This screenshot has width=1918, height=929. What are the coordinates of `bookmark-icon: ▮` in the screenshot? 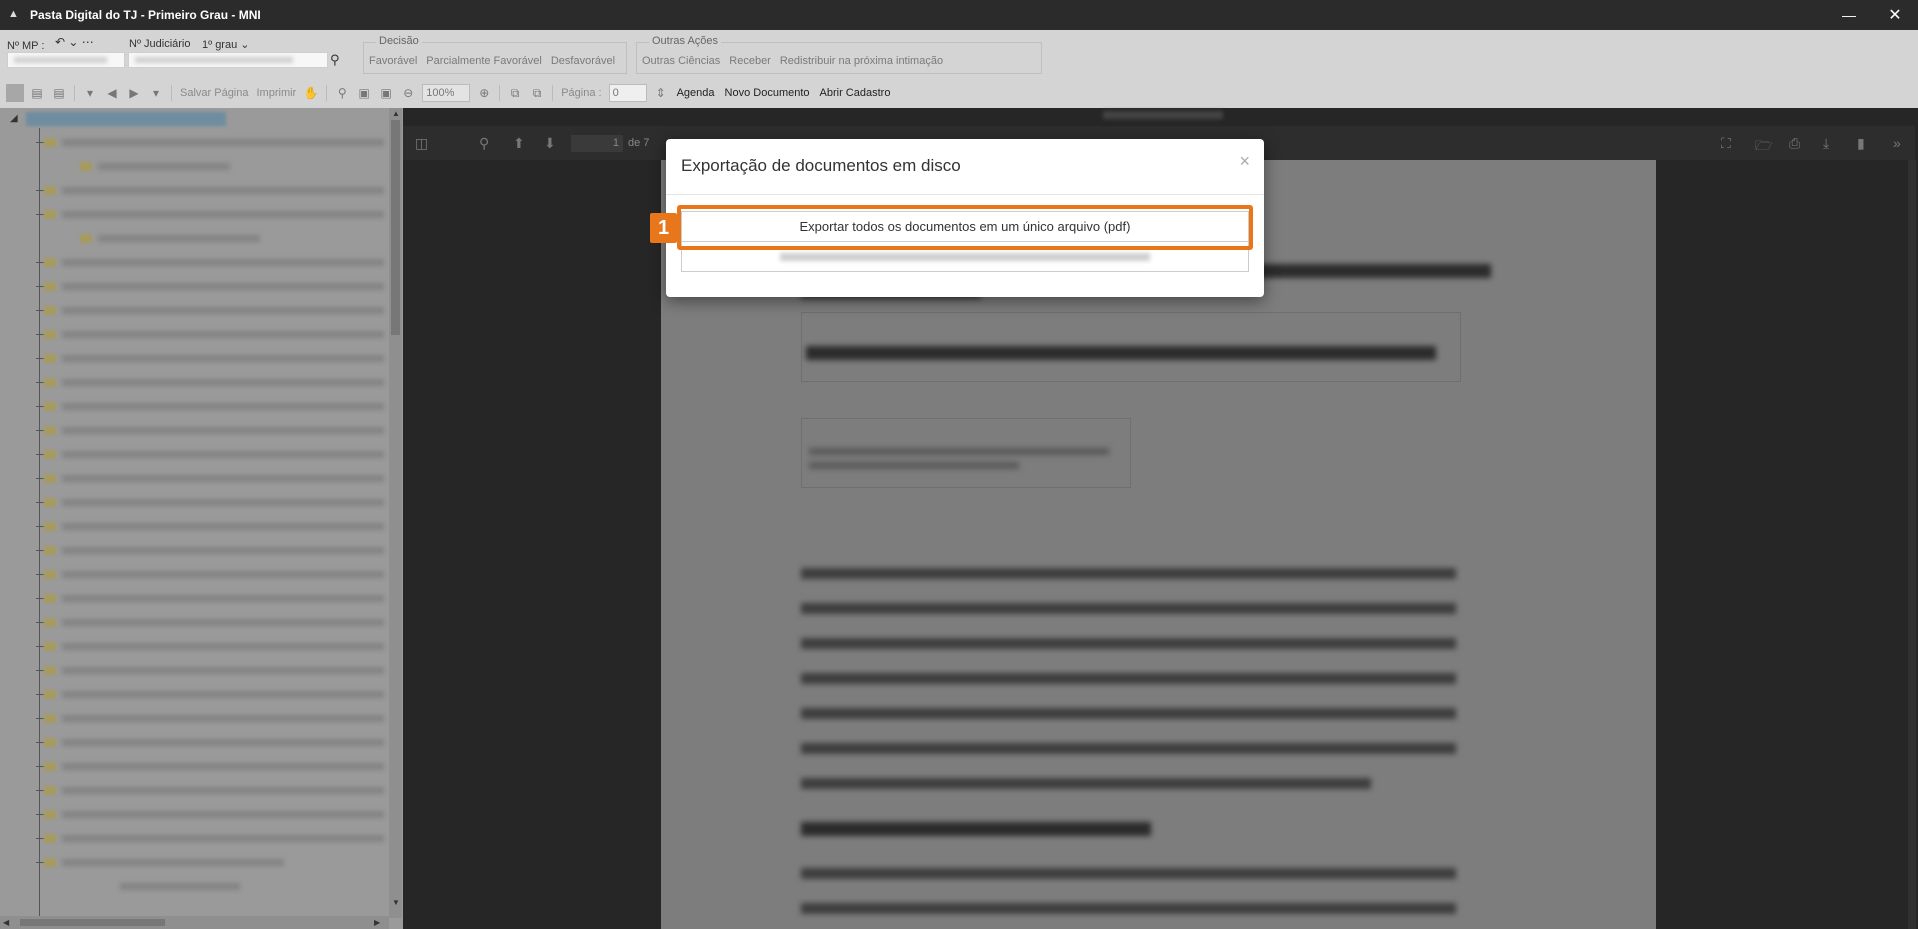 It's located at (1861, 143).